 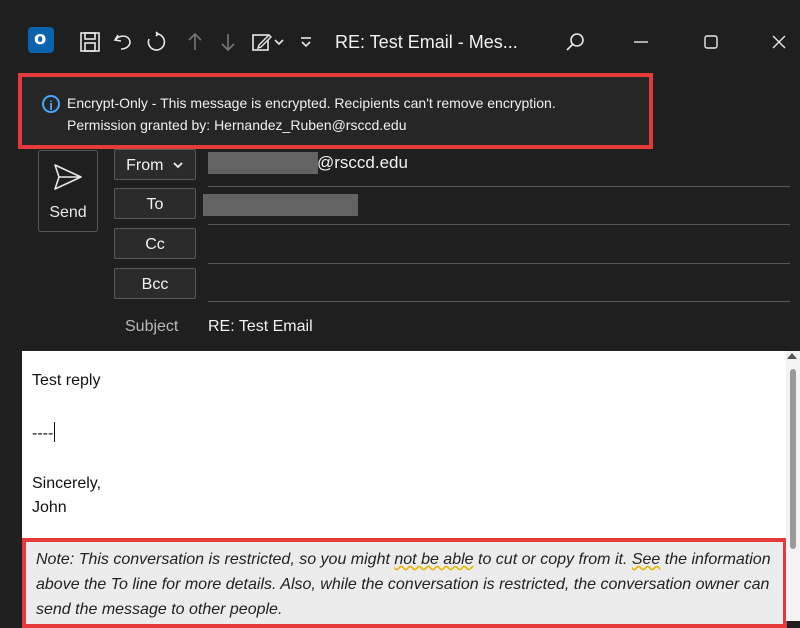 What do you see at coordinates (793, 459) in the screenshot?
I see `scroll-thumb` at bounding box center [793, 459].